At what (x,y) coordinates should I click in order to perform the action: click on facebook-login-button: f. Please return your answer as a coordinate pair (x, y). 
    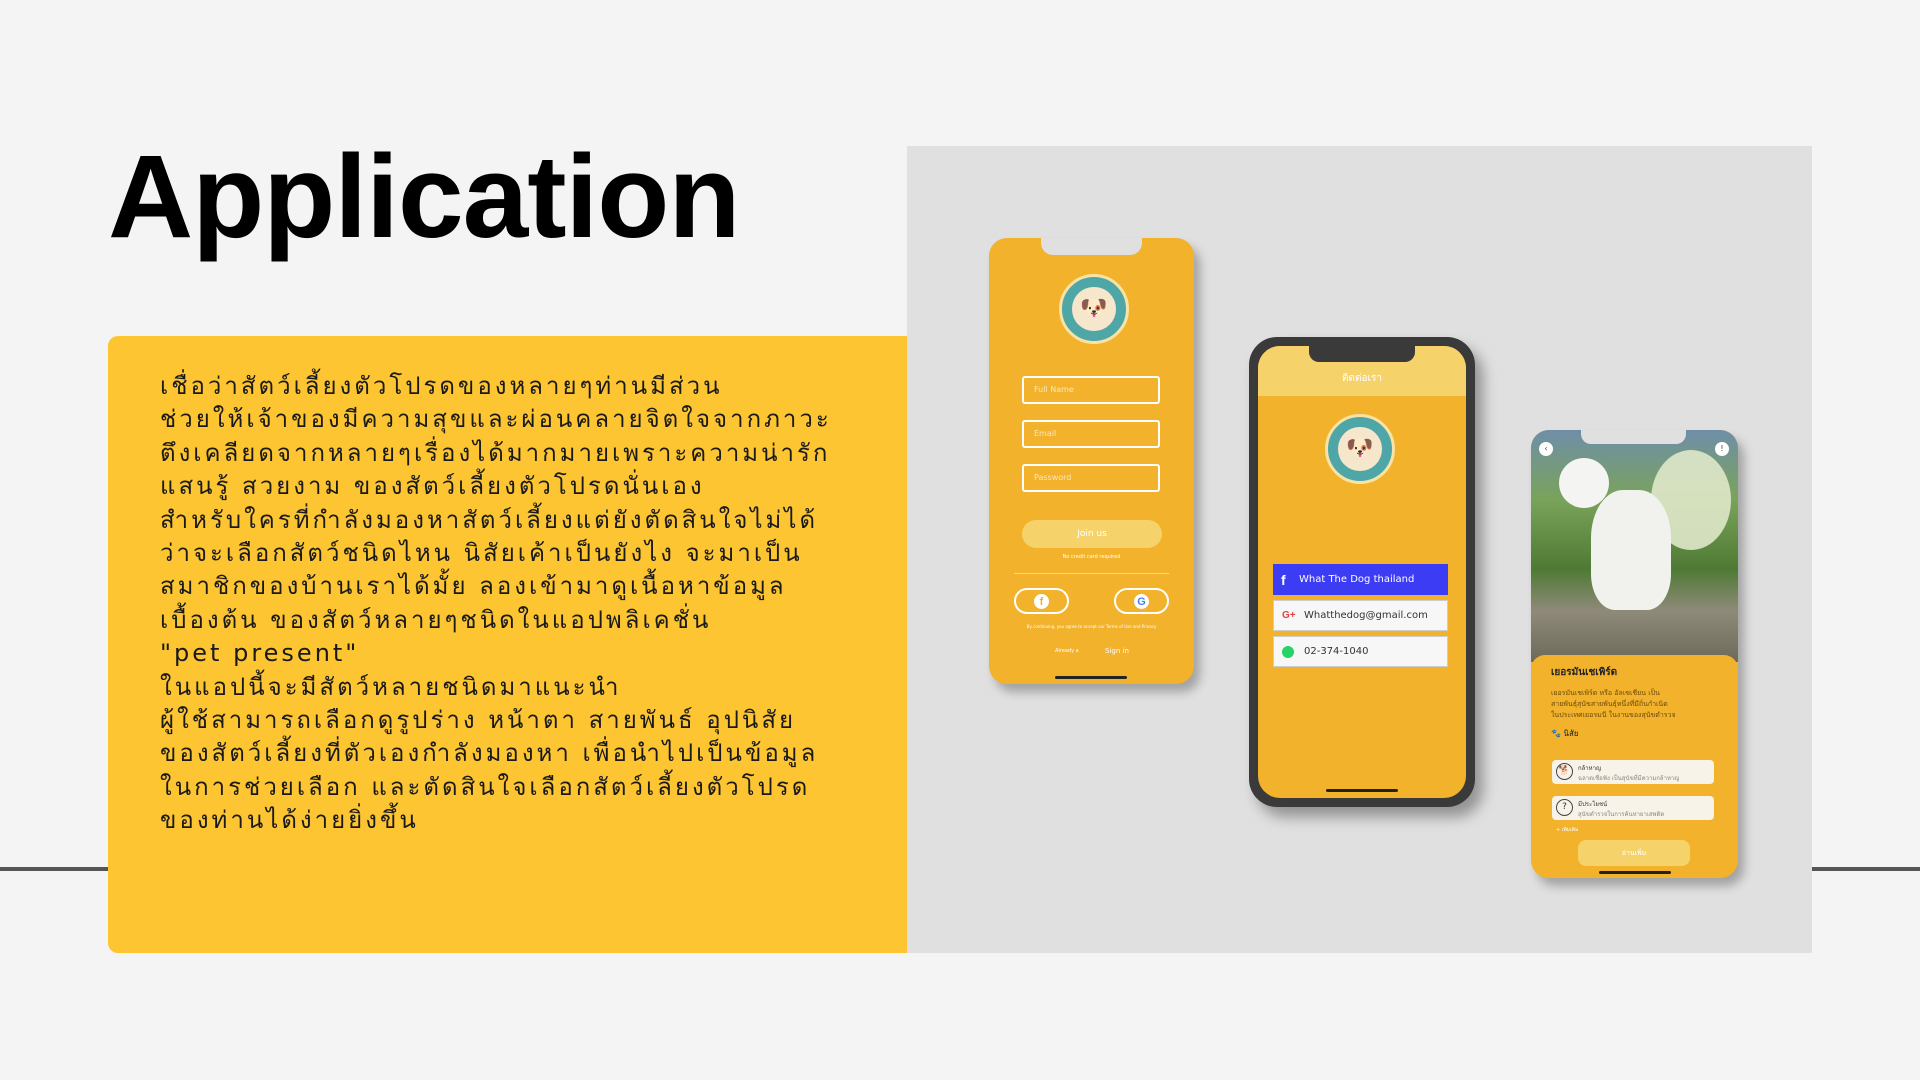
    Looking at the image, I should click on (1041, 601).